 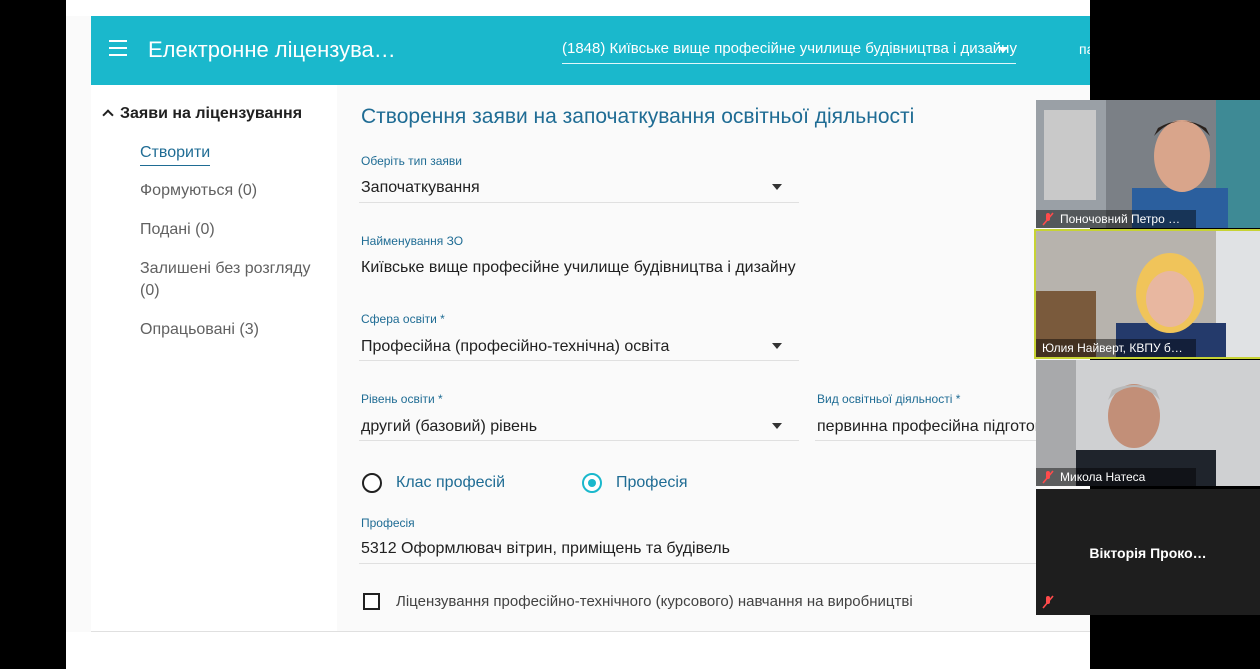 What do you see at coordinates (235, 280) in the screenshot?
I see `sidebar-item-left-unconsidered: Залишені без розгляду (0)` at bounding box center [235, 280].